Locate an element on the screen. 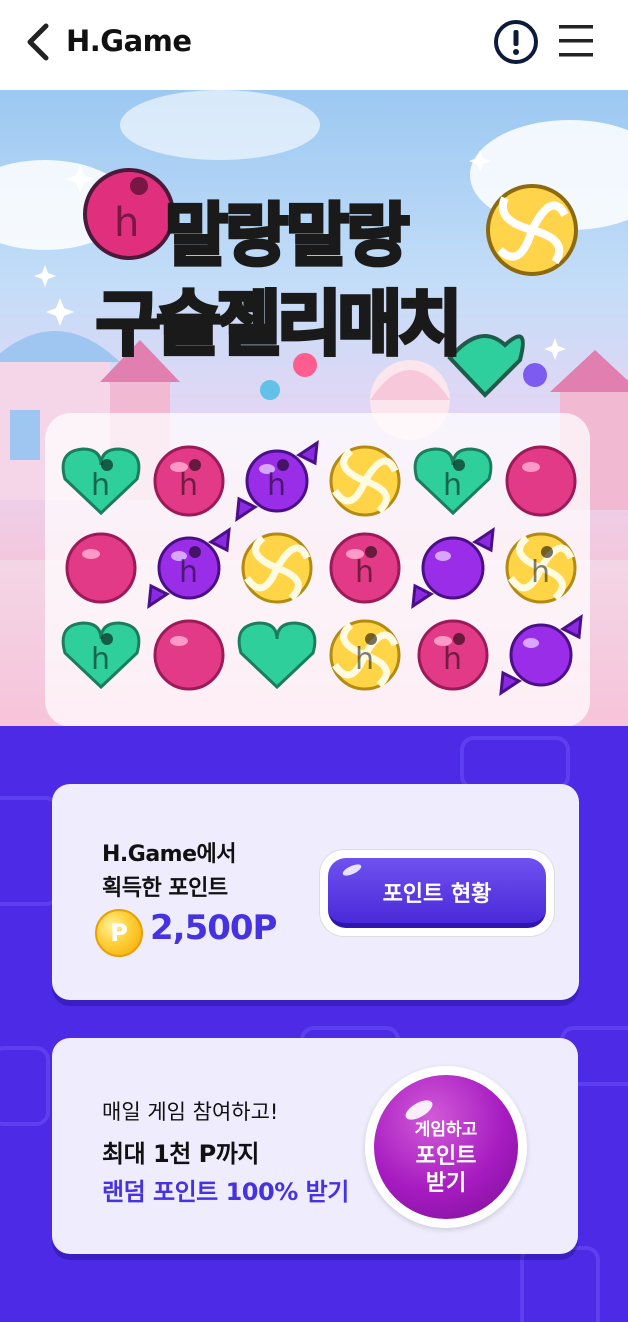 This screenshot has width=628, height=1322. points-status-button: 포인트 현황 is located at coordinates (437, 893).